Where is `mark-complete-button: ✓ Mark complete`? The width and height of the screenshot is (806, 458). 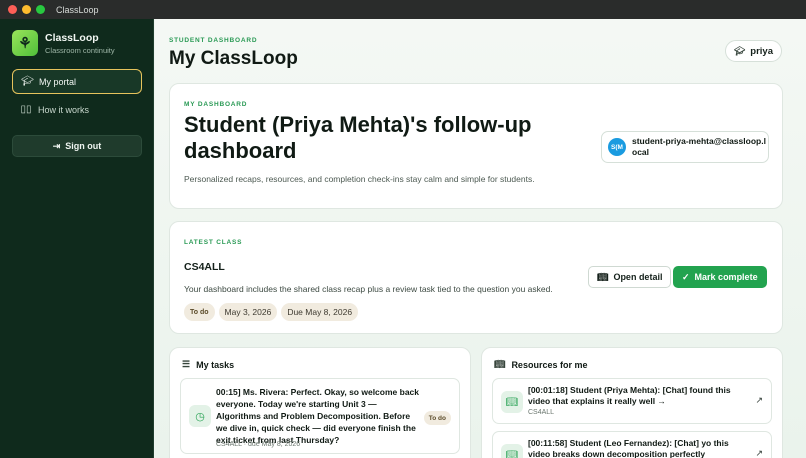 mark-complete-button: ✓ Mark complete is located at coordinates (720, 277).